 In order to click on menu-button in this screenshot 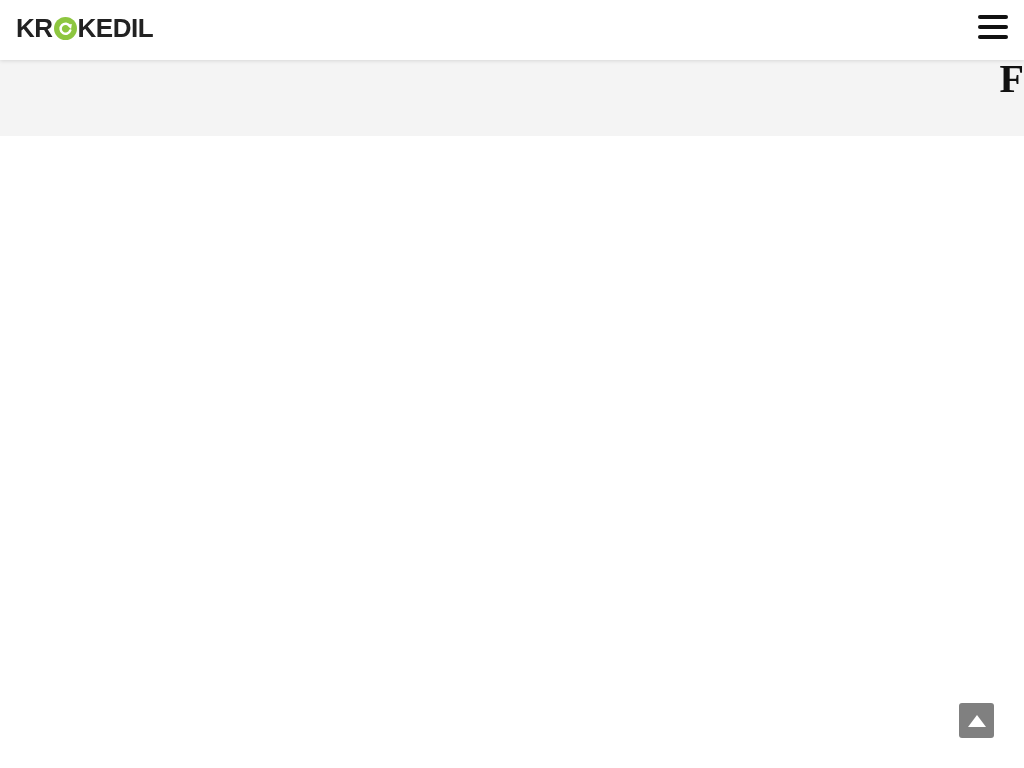, I will do `click(993, 27)`.